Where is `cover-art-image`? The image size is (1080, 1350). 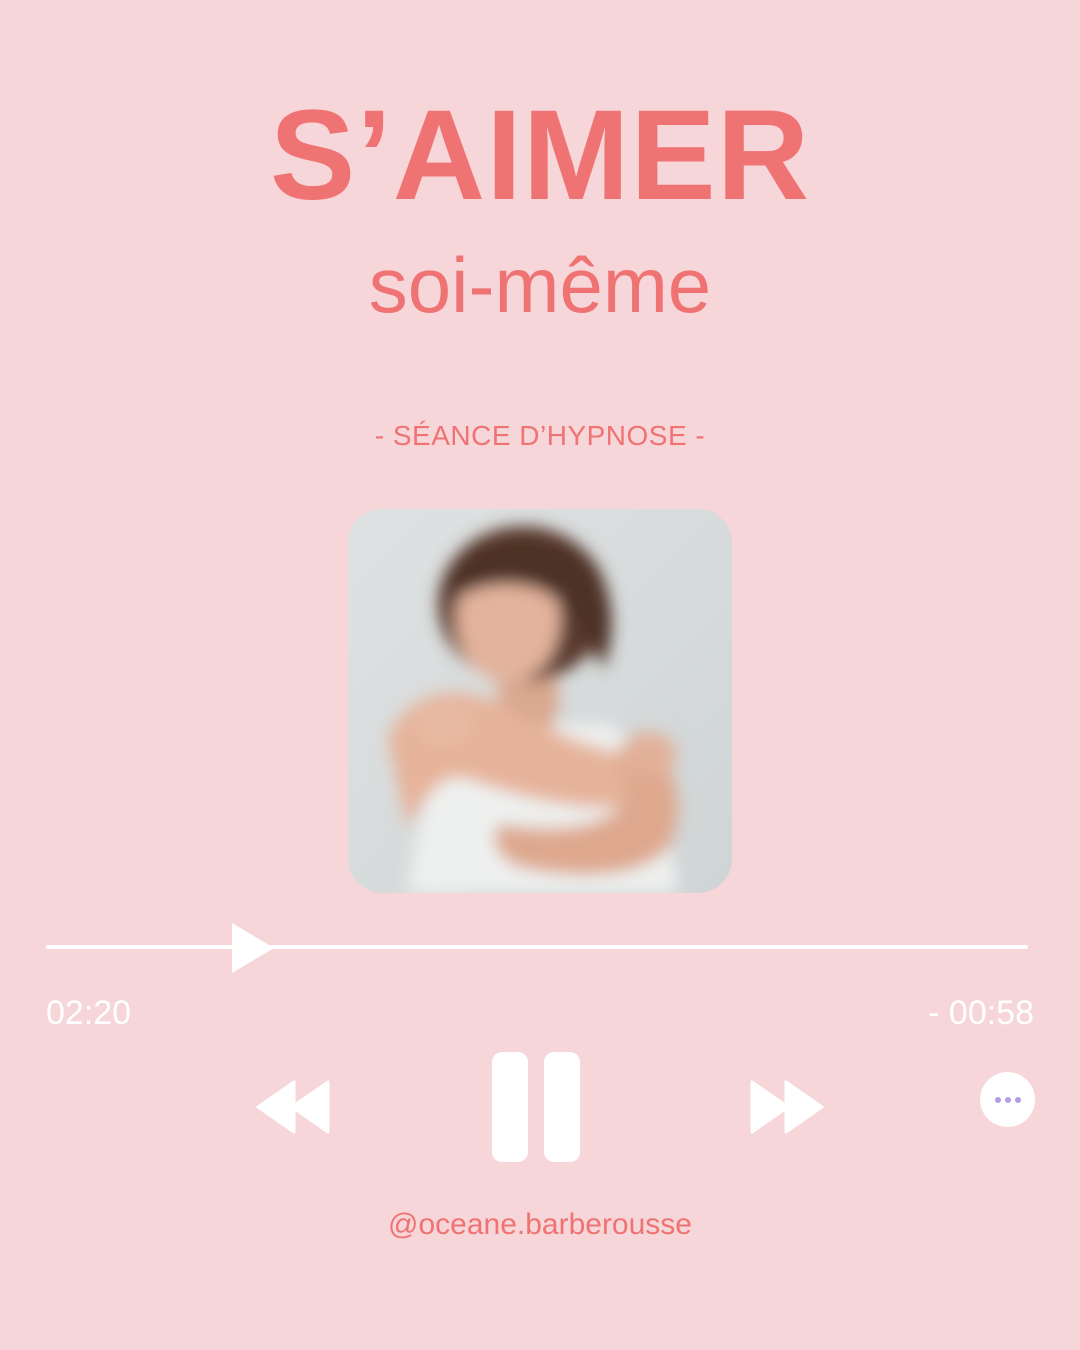 cover-art-image is located at coordinates (540, 701).